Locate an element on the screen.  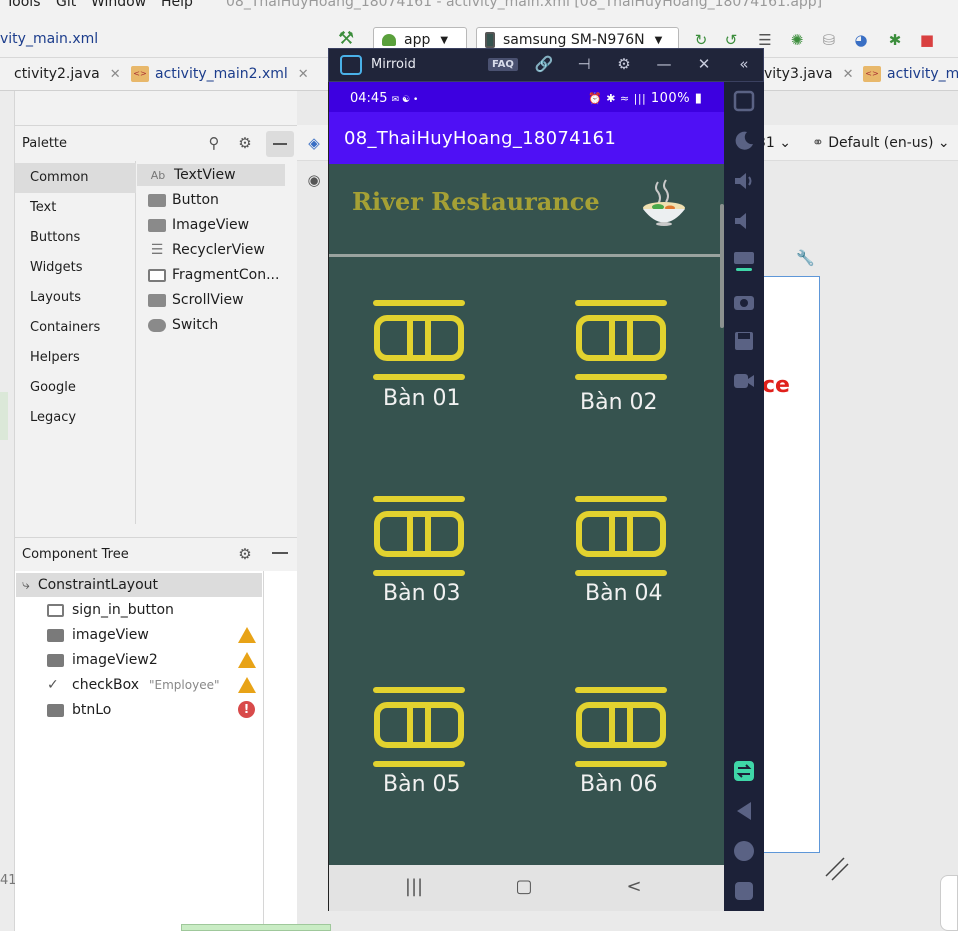
tree-row-label: checkBox is located at coordinates (106, 685).